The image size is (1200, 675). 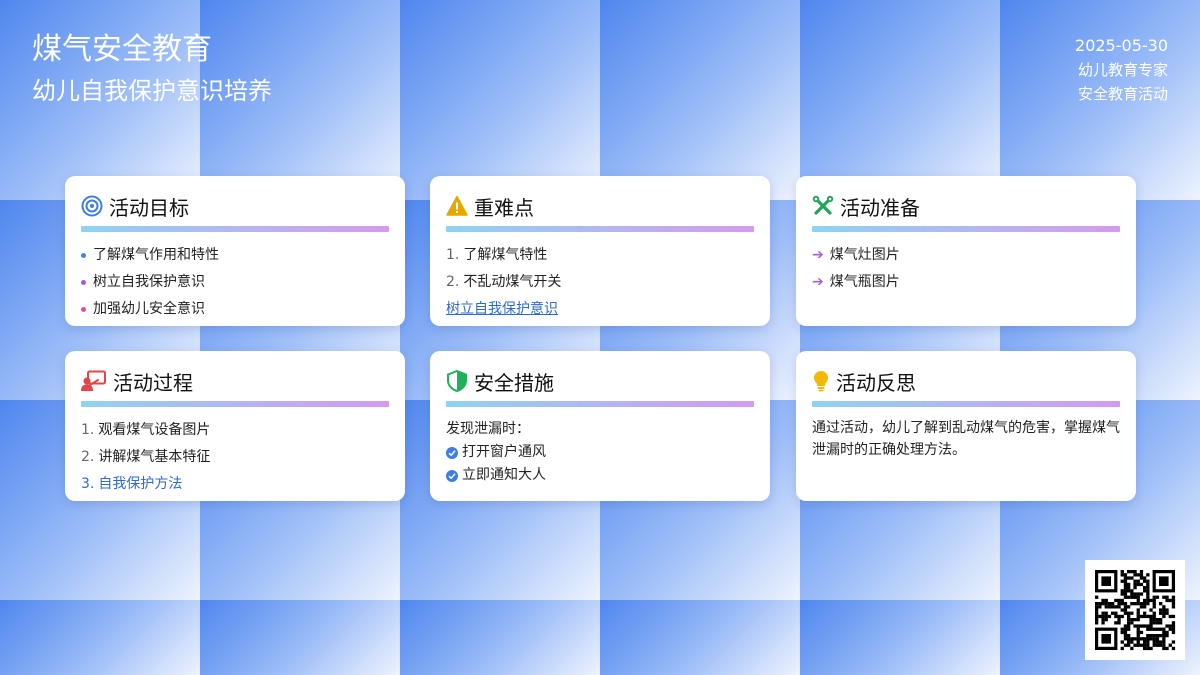 What do you see at coordinates (600, 309) in the screenshot?
I see `key-point-link: 树立自我保护意识` at bounding box center [600, 309].